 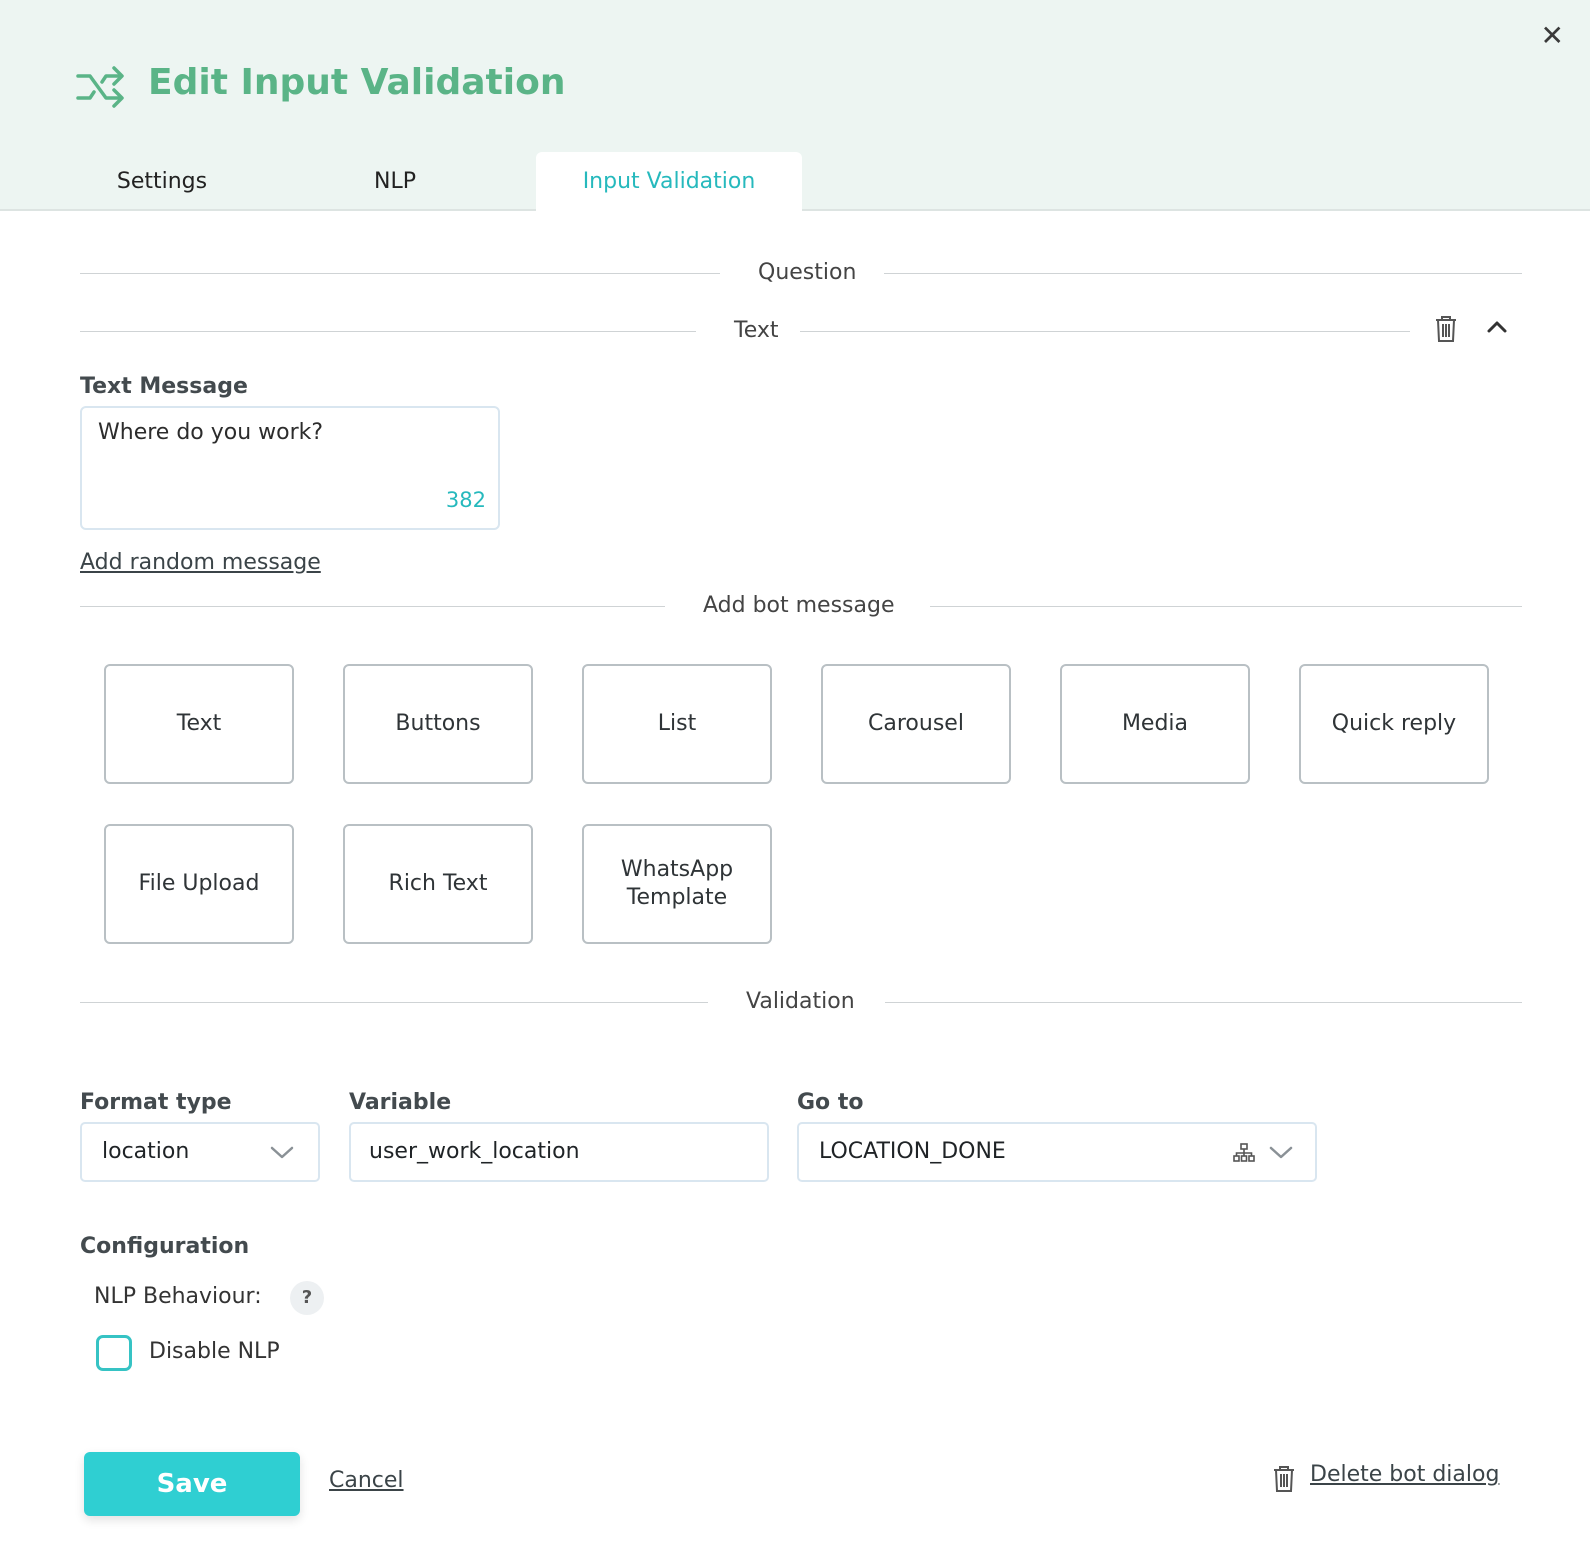 What do you see at coordinates (1497, 327) in the screenshot?
I see `chevron-up-icon` at bounding box center [1497, 327].